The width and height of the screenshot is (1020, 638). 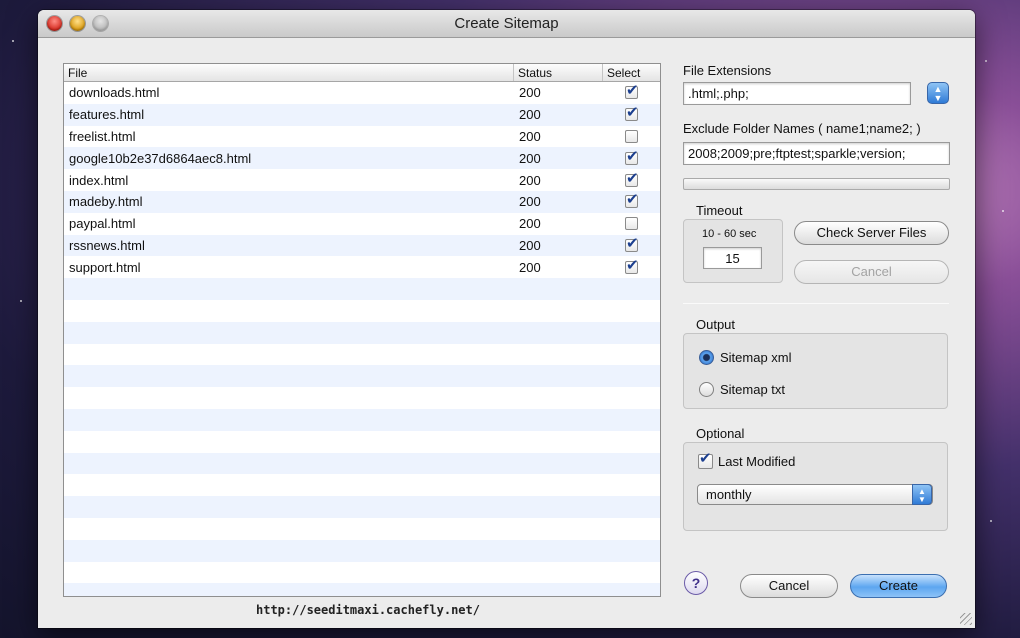 What do you see at coordinates (105, 267) in the screenshot?
I see `file-name-cell: support.html` at bounding box center [105, 267].